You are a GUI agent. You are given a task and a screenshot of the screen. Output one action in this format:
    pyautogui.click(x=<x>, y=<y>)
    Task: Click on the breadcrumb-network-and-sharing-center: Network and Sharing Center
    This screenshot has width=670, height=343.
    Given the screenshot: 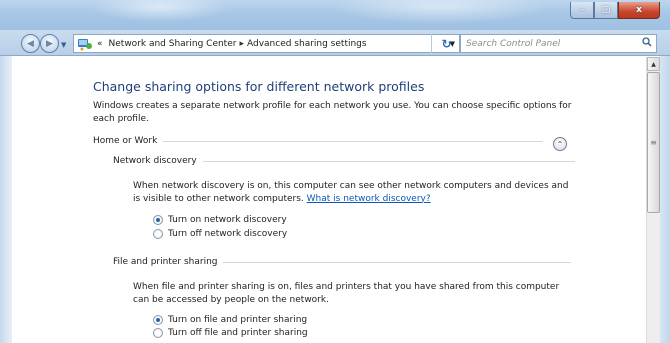 What is the action you would take?
    pyautogui.click(x=173, y=44)
    